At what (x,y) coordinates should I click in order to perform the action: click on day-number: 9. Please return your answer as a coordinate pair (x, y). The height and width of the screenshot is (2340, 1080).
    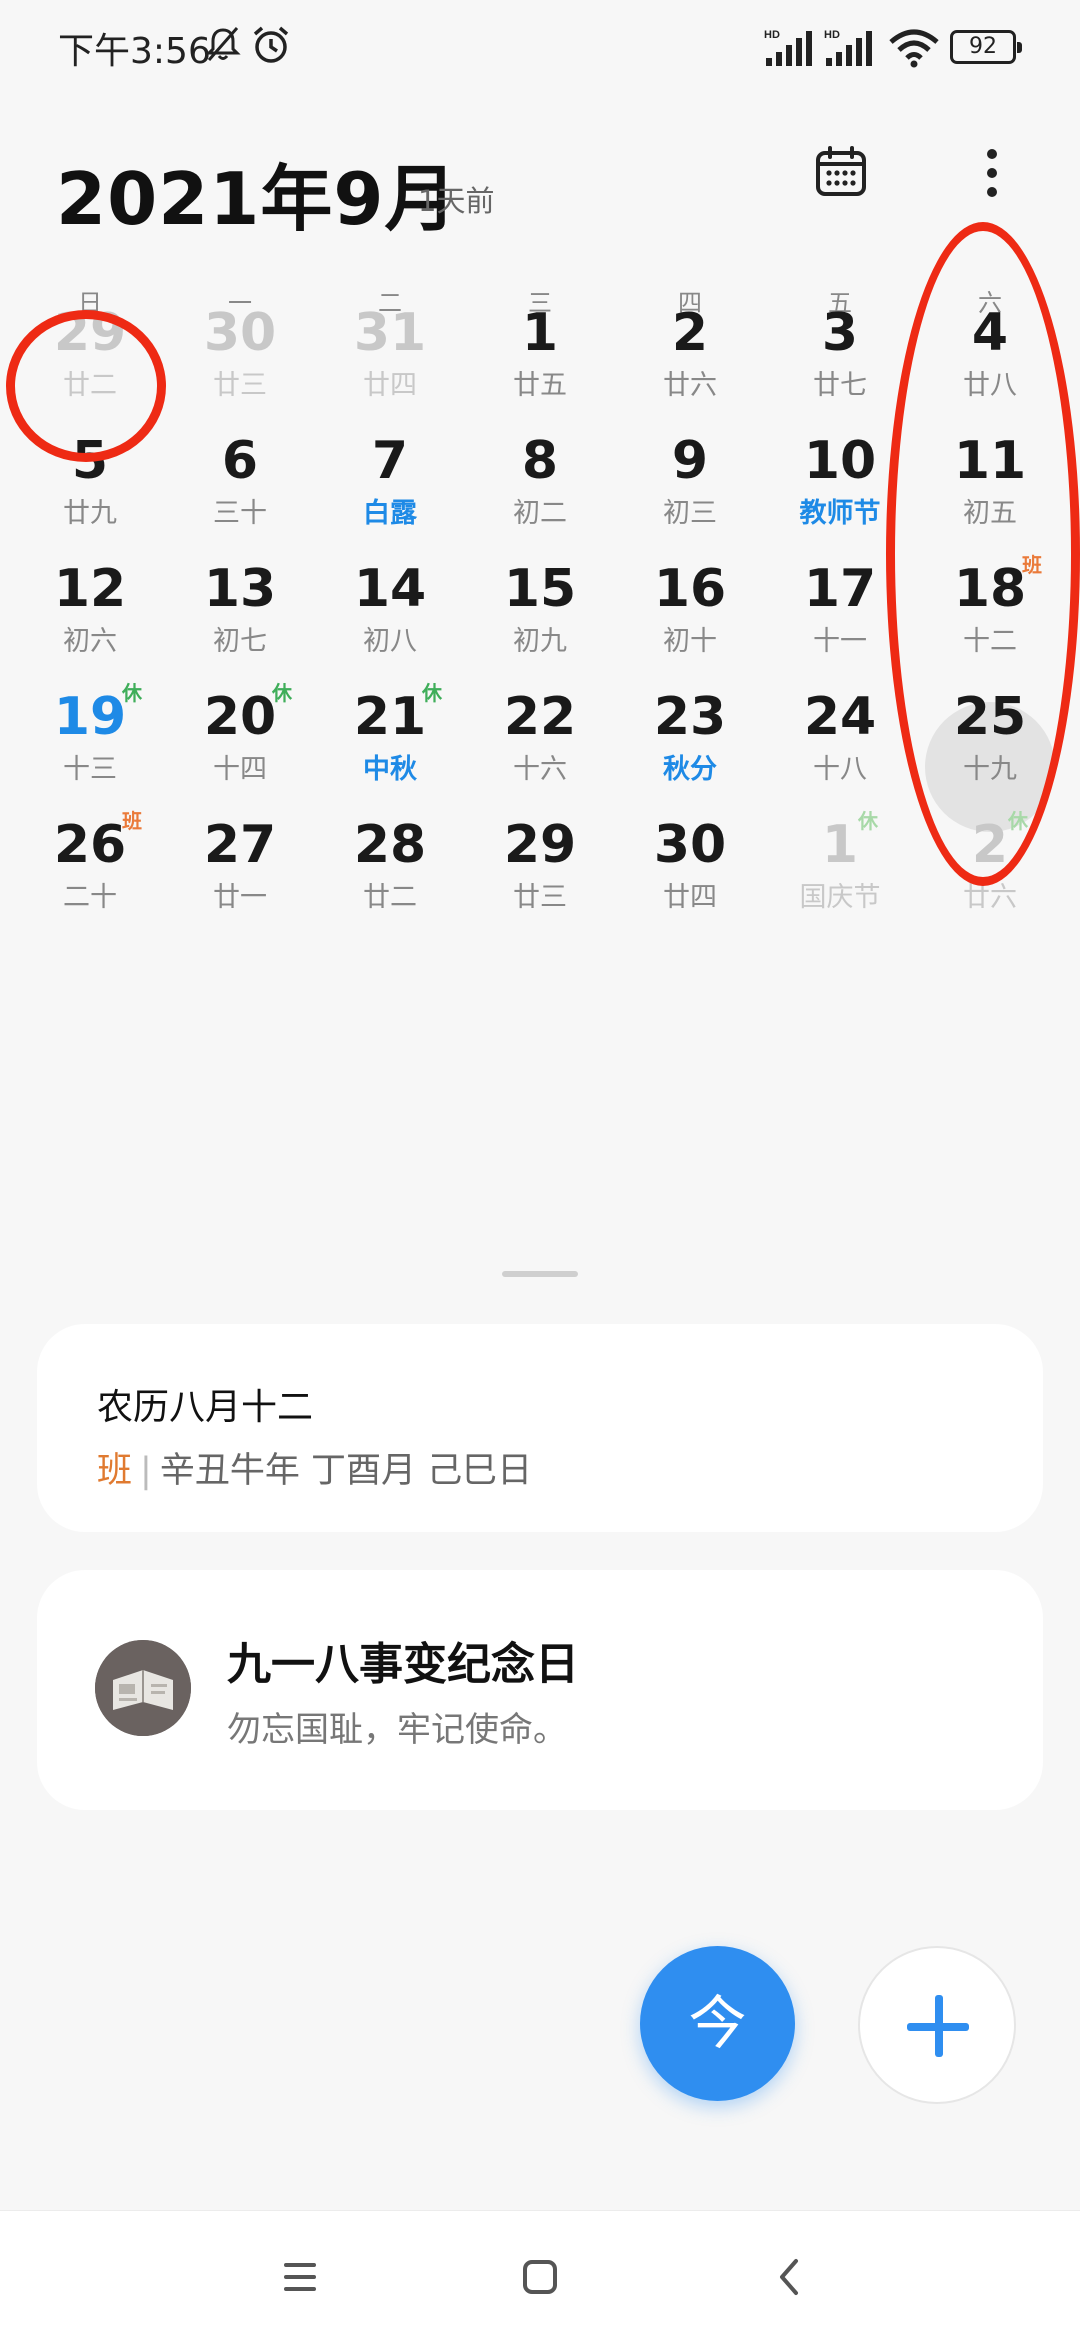
    Looking at the image, I should click on (690, 461).